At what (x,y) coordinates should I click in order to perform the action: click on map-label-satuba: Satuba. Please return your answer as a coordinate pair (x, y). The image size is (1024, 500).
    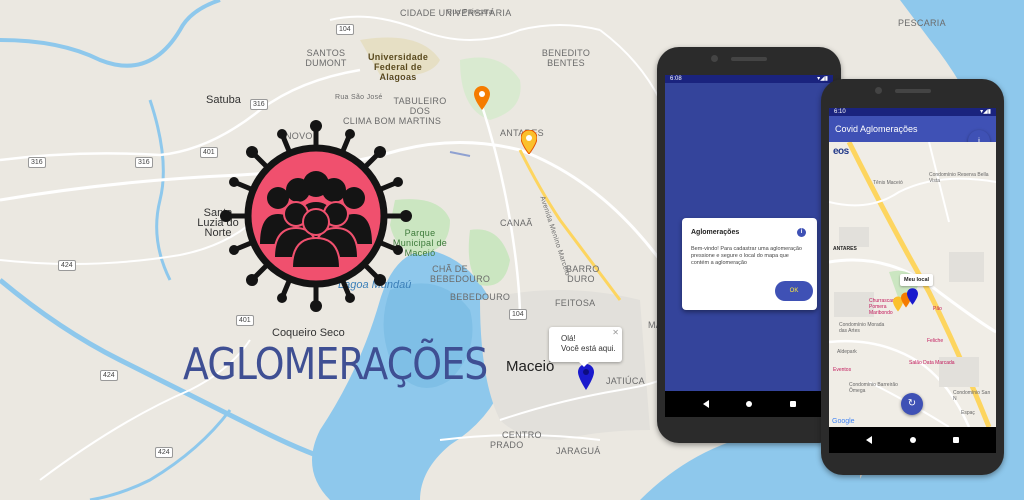
    Looking at the image, I should click on (223, 100).